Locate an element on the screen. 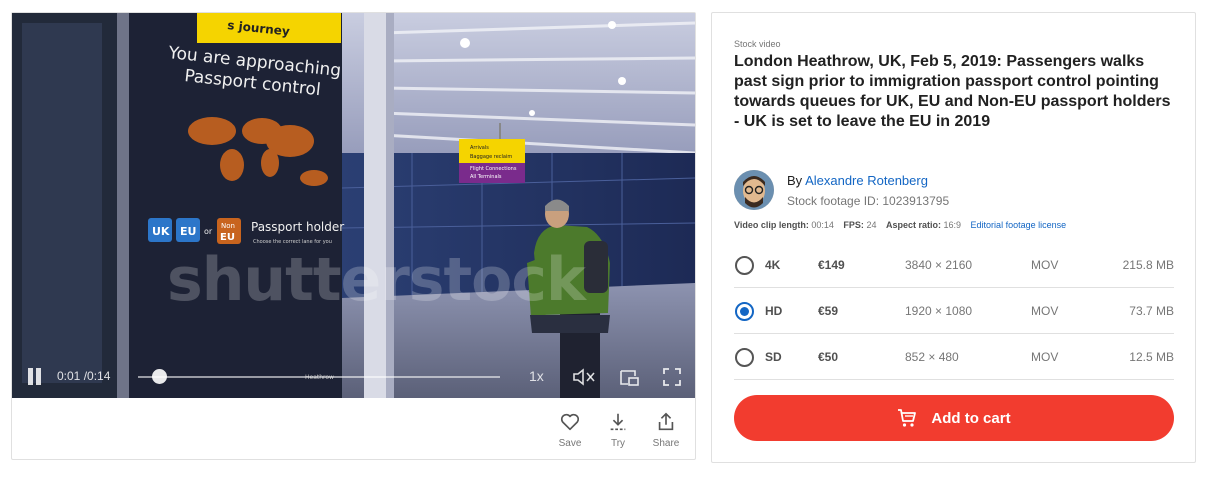 Image resolution: width=1214 pixels, height=502 pixels. share-button: Share is located at coordinates (666, 435).